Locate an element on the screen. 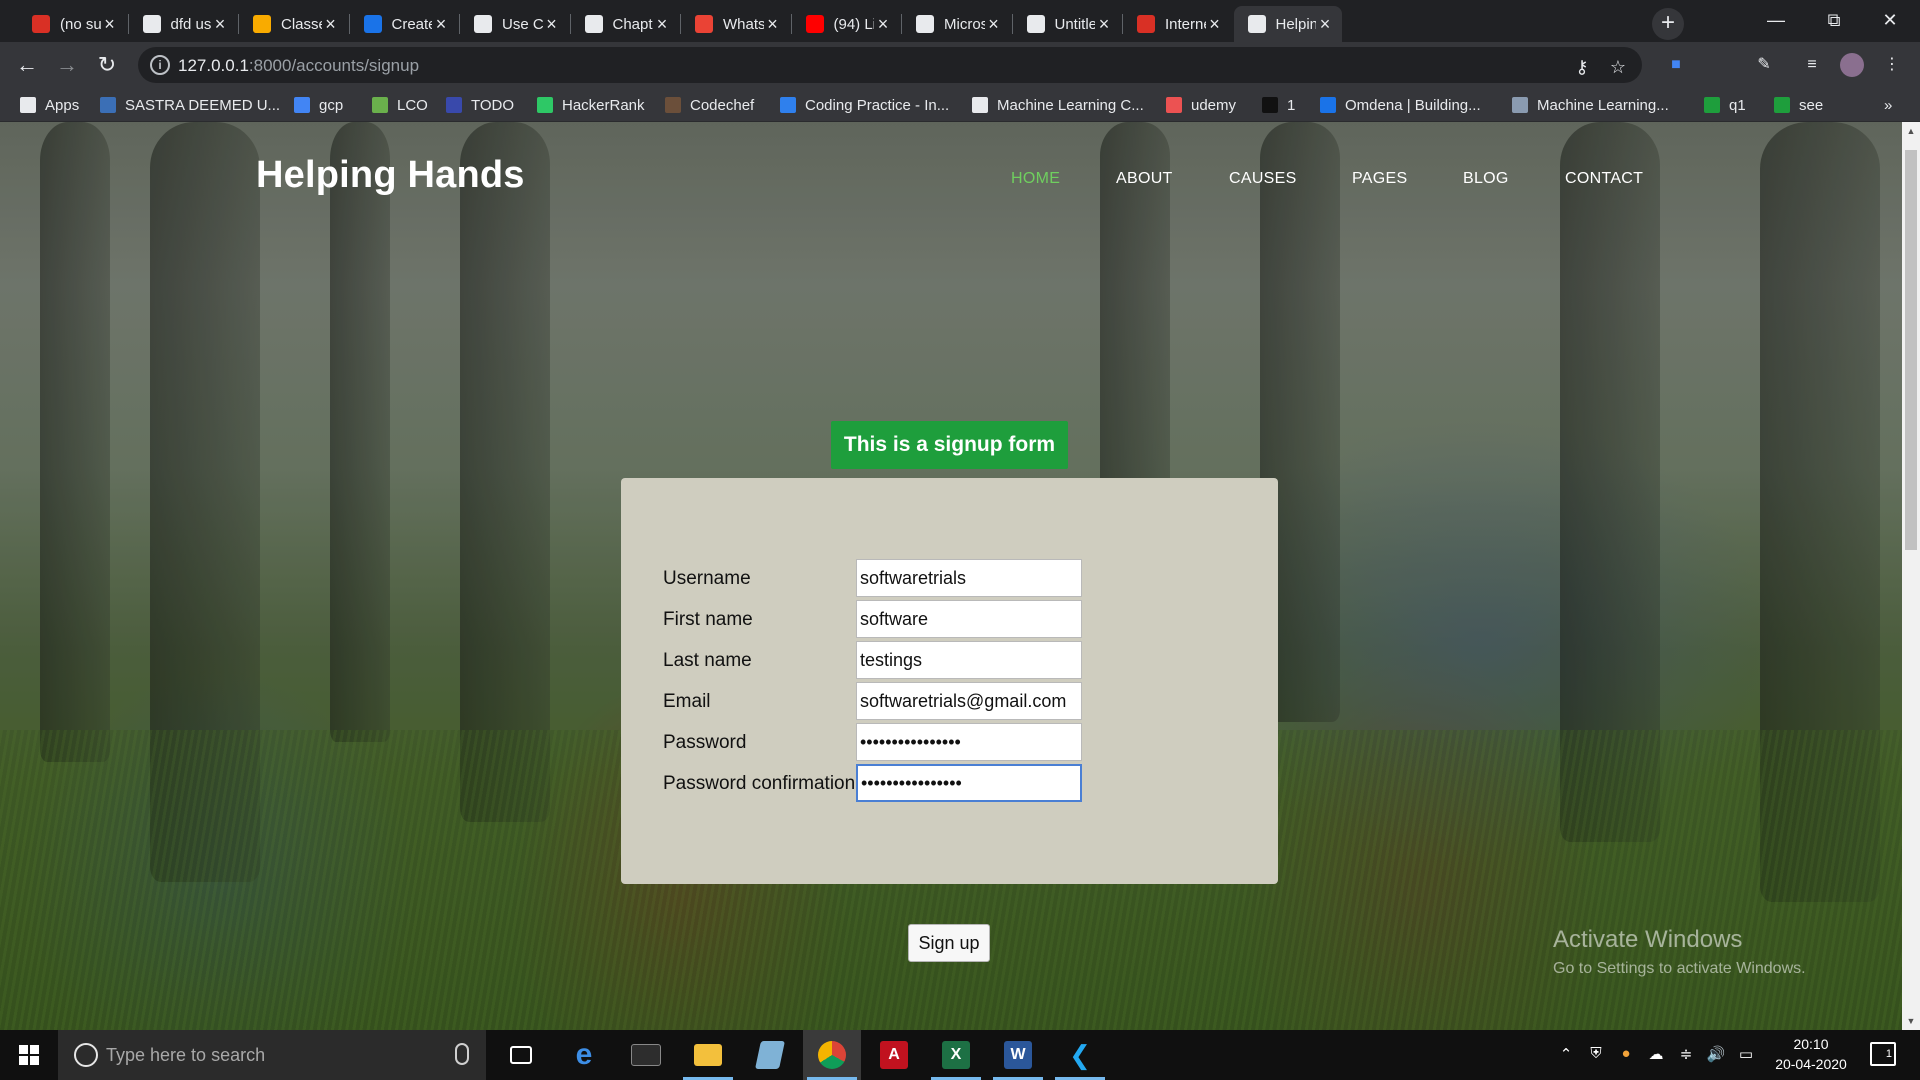 Image resolution: width=1920 pixels, height=1080 pixels. close-window-button: ✕ is located at coordinates (1890, 21).